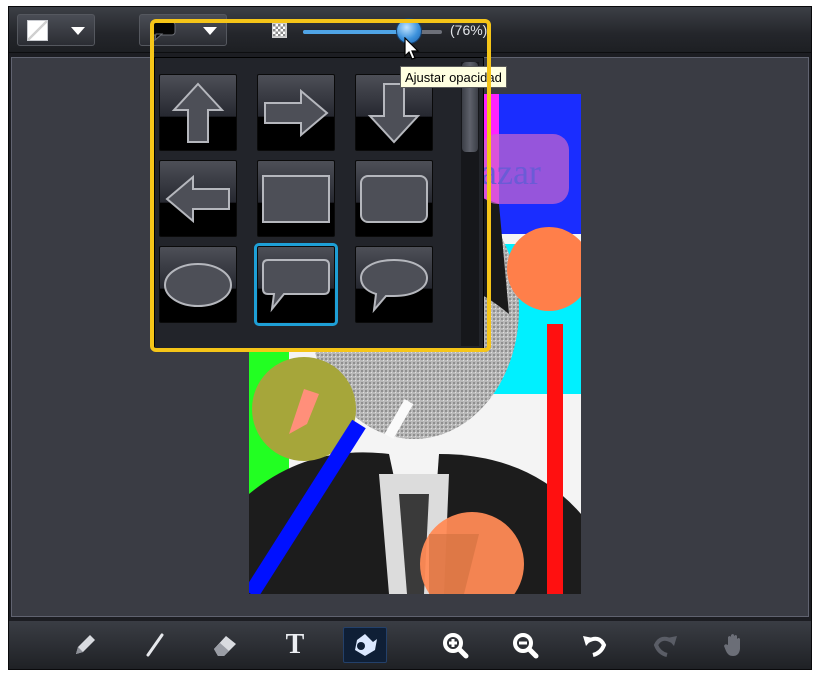 Image resolution: width=818 pixels, height=677 pixels. I want to click on line-icon, so click(155, 645).